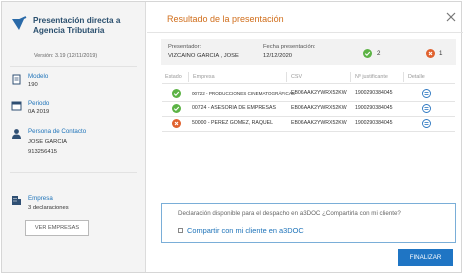 The image size is (463, 274). I want to click on empresa-label: Empresa, so click(40, 198).